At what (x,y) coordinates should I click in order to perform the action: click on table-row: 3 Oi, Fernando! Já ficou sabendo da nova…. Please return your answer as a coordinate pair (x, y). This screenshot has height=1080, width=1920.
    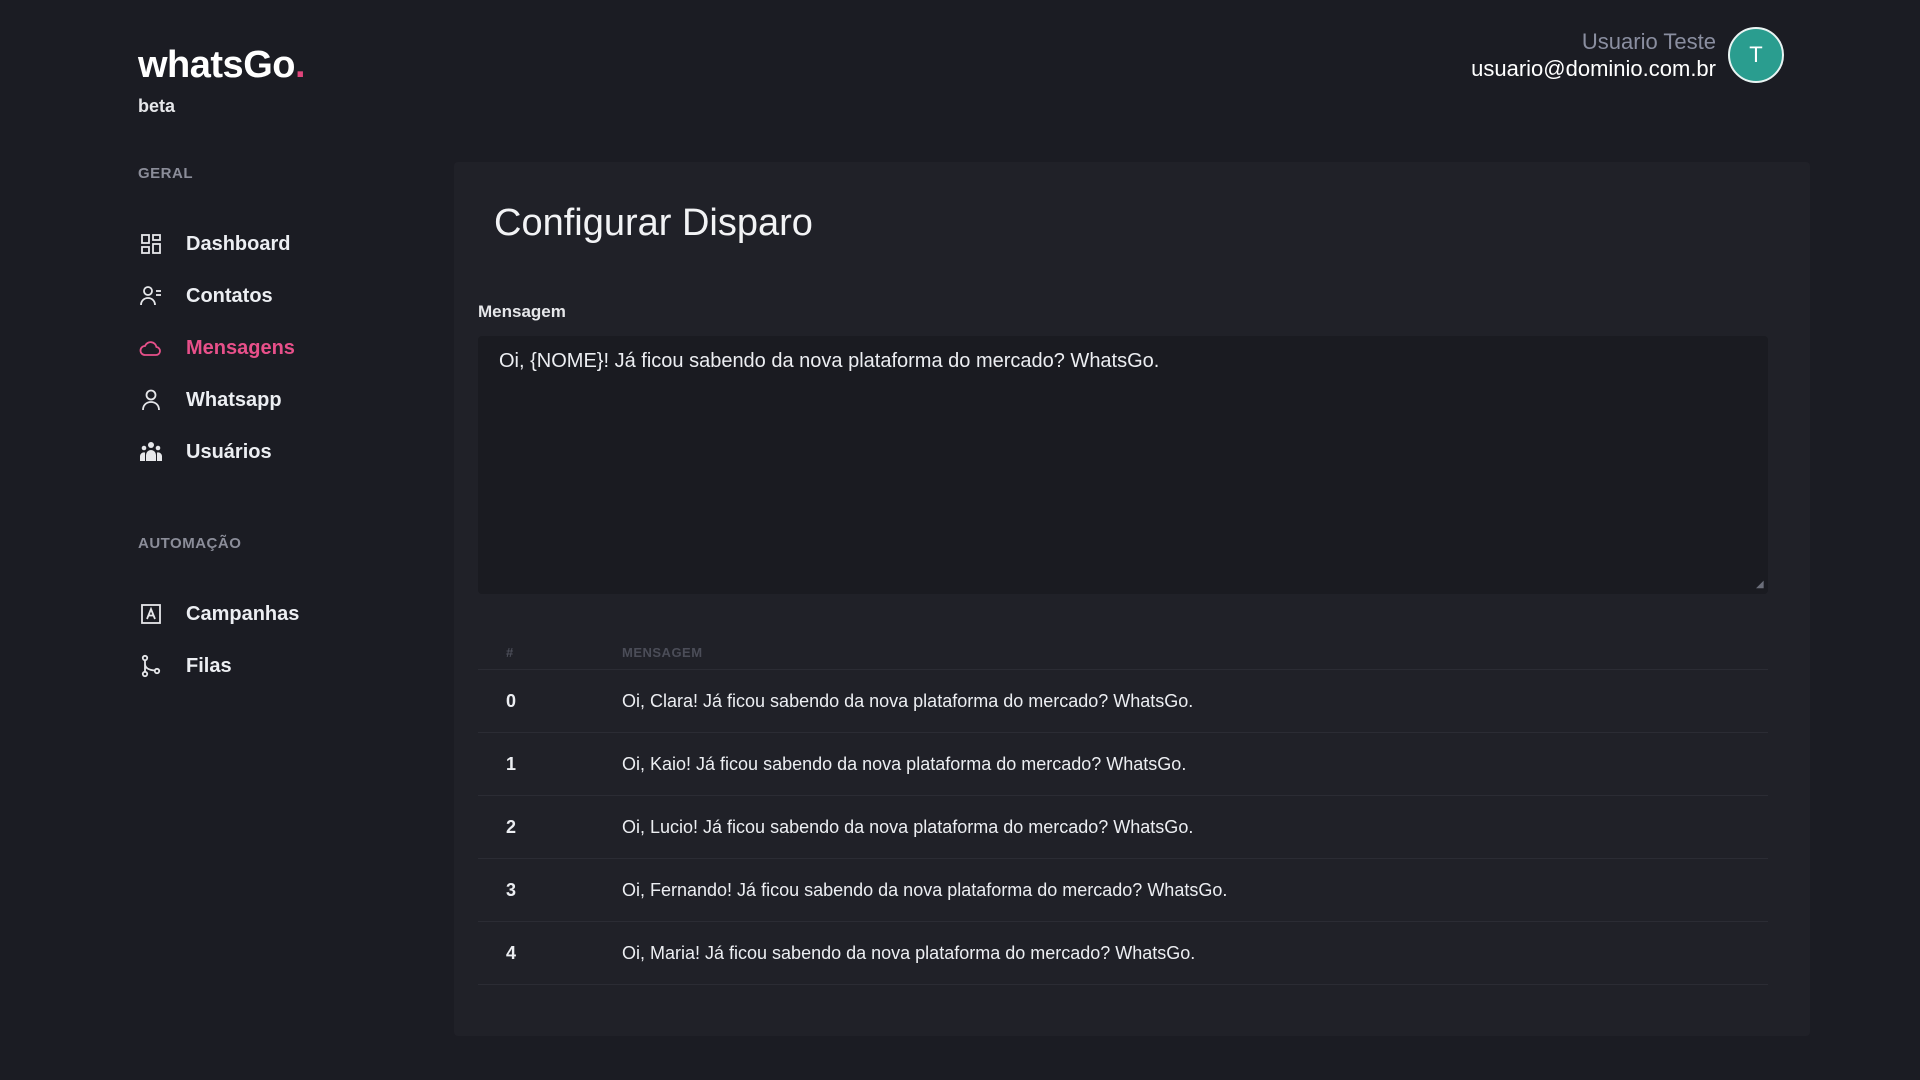
    Looking at the image, I should click on (1123, 890).